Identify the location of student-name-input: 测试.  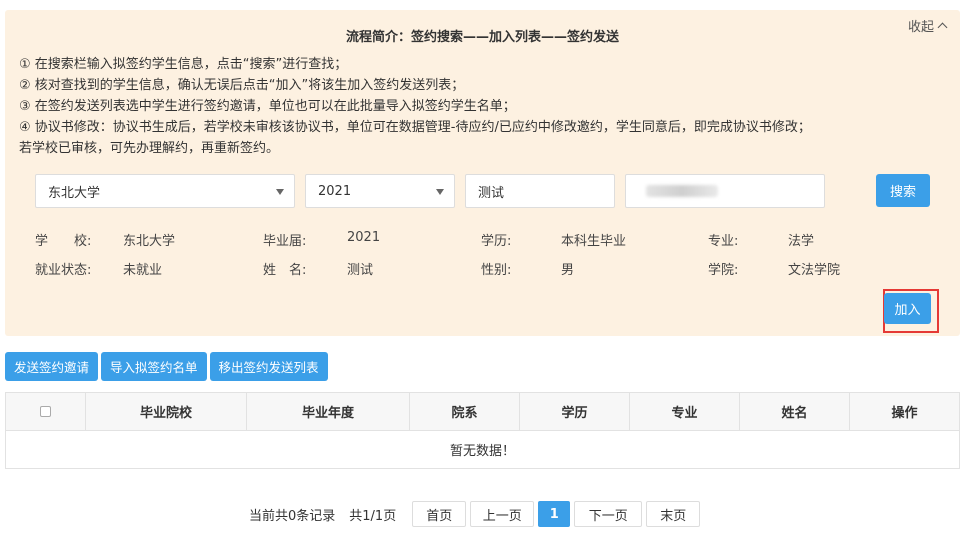
(540, 191).